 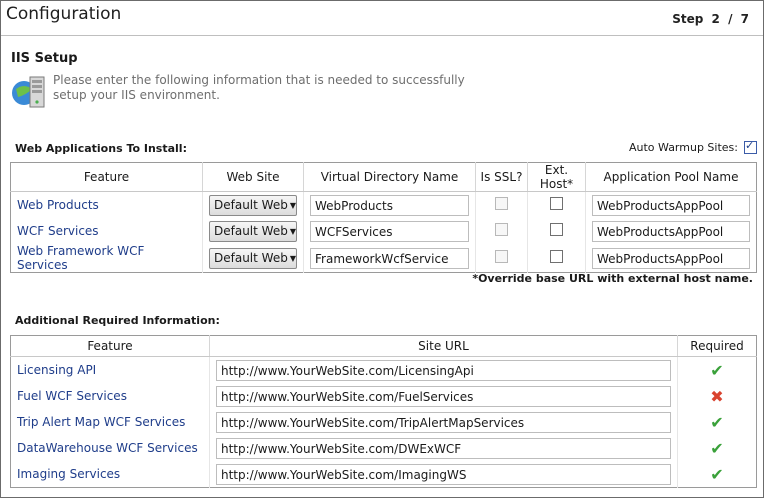 I want to click on feature-name: Licensing API, so click(x=57, y=370).